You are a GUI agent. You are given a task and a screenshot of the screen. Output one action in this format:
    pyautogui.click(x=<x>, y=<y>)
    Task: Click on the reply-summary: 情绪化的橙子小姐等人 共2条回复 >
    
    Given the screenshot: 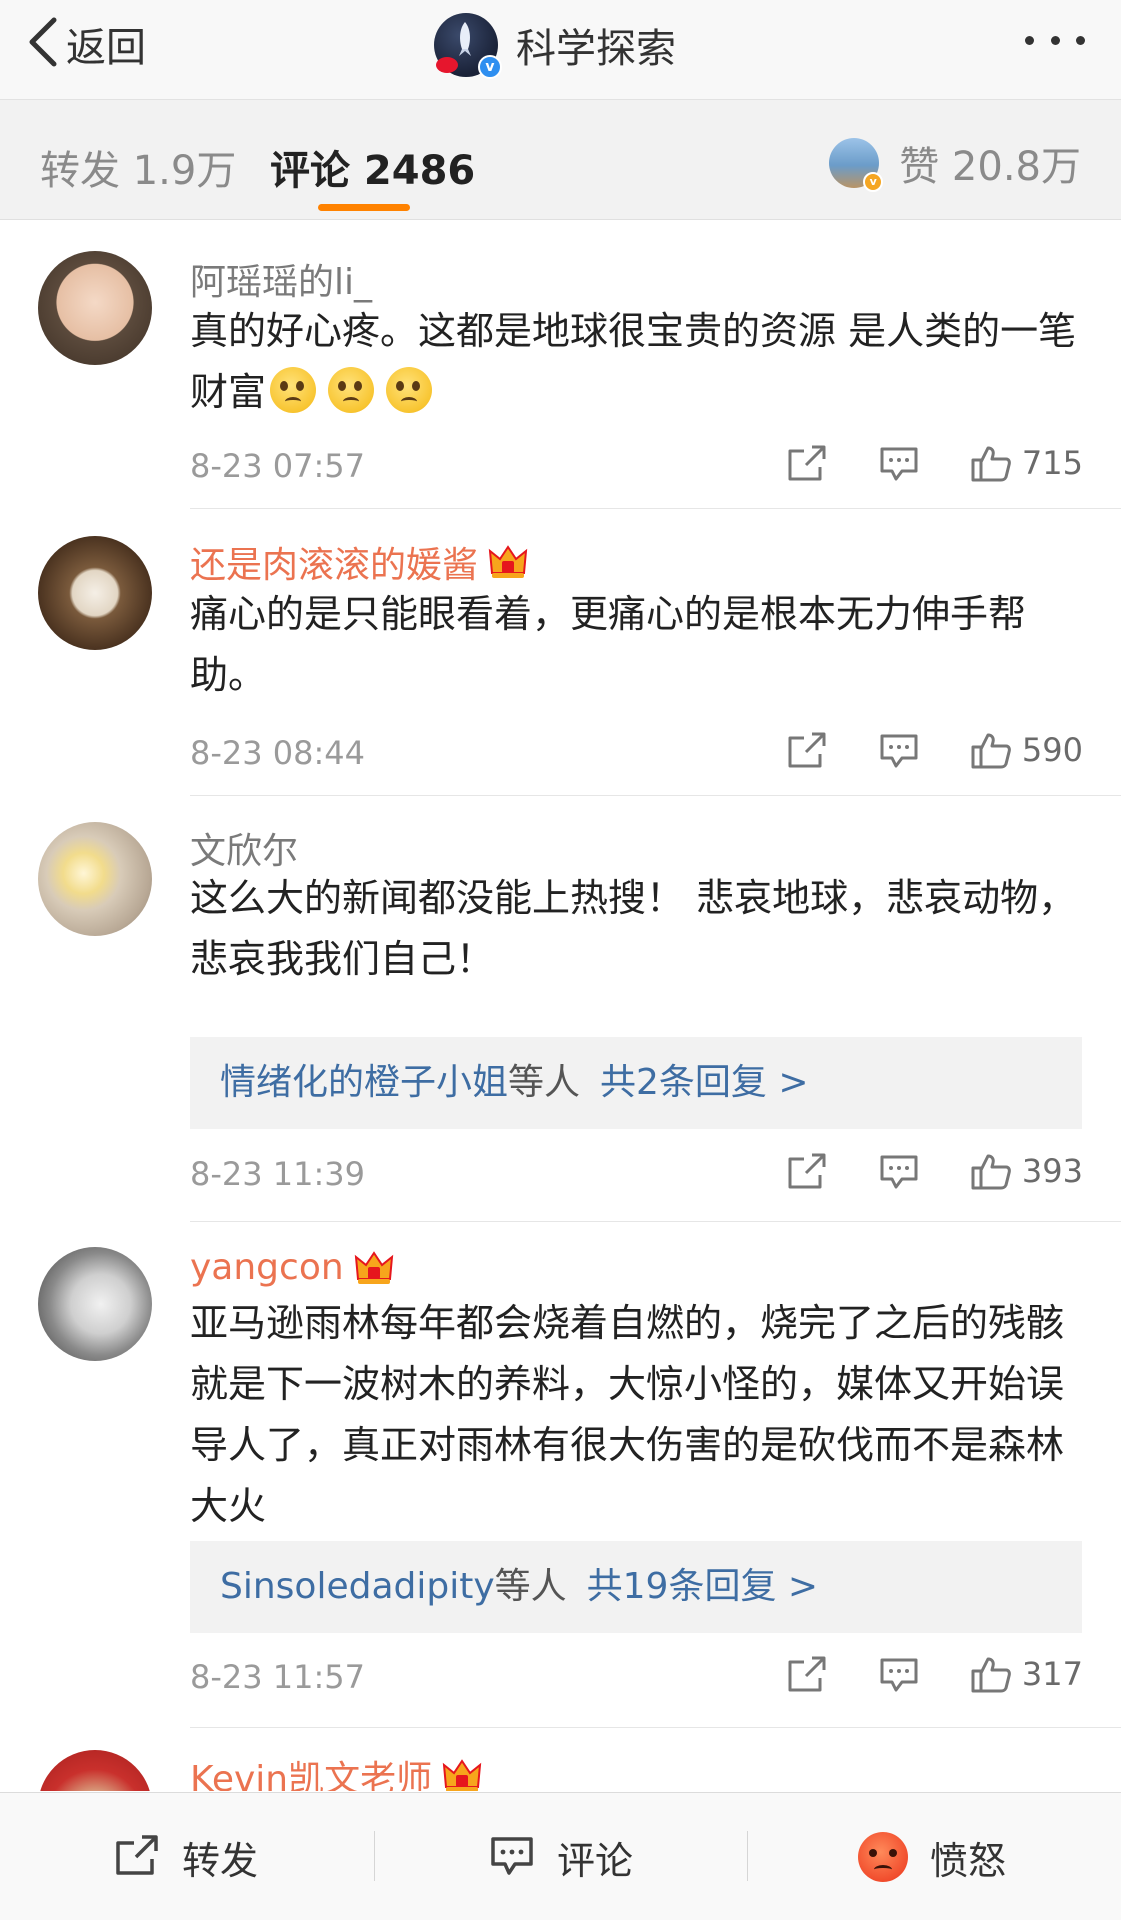 What is the action you would take?
    pyautogui.click(x=636, y=1083)
    